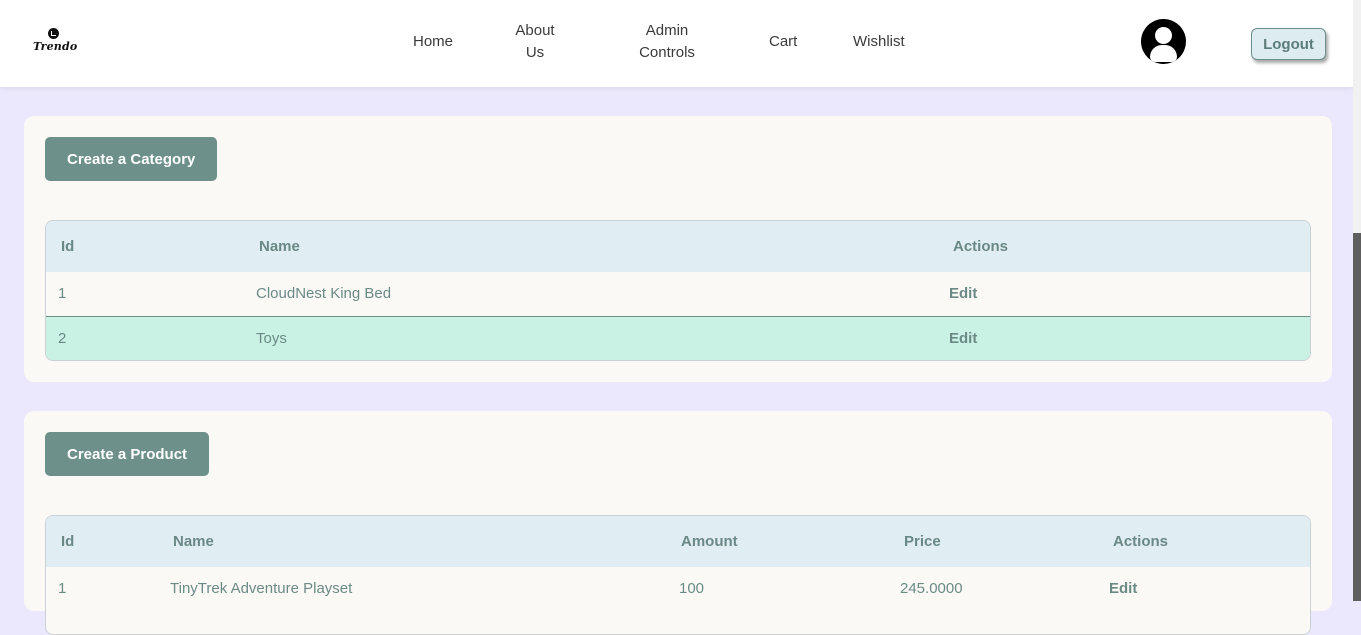 The height and width of the screenshot is (635, 1361). What do you see at coordinates (667, 30) in the screenshot?
I see `nav-admin-line1: Admin` at bounding box center [667, 30].